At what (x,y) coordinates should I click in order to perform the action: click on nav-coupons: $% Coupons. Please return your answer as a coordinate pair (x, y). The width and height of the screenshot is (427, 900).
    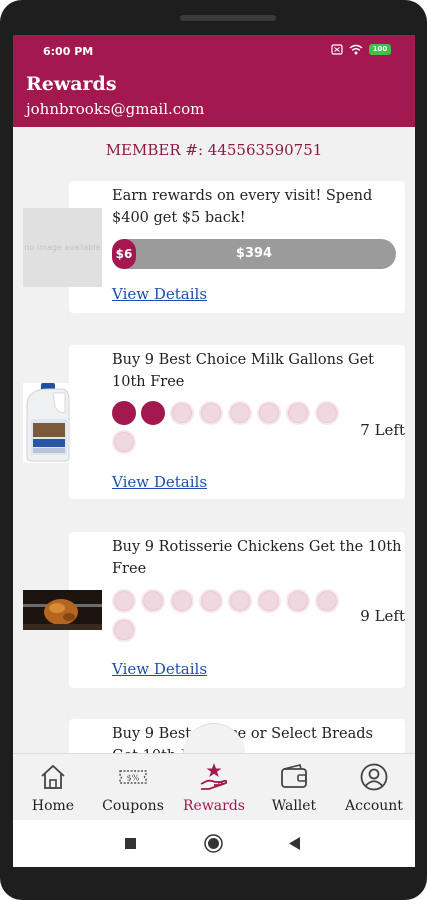
    Looking at the image, I should click on (133, 787).